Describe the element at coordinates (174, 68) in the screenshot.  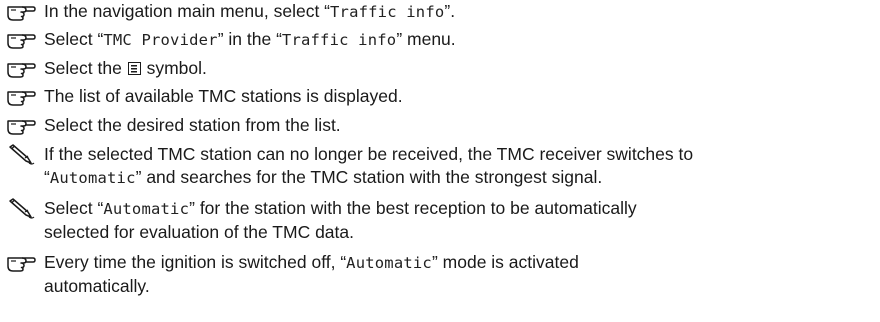
I see `text-run: symbol.` at that location.